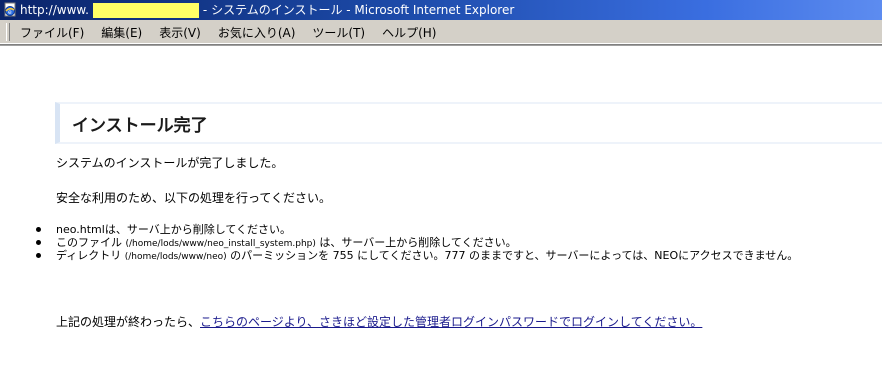 The image size is (882, 389). What do you see at coordinates (257, 32) in the screenshot?
I see `menu-favorites: お気に入り(A)` at bounding box center [257, 32].